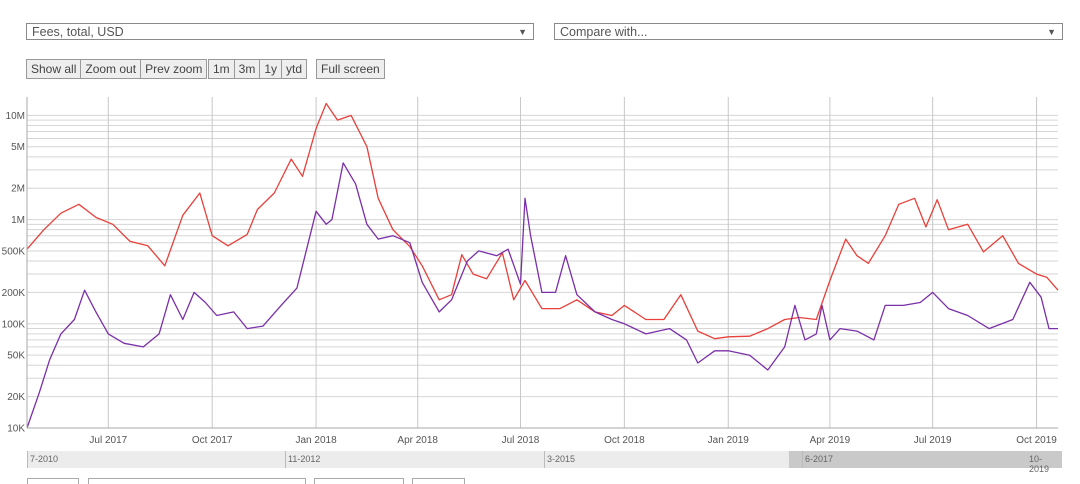 This screenshot has height=484, width=1080. What do you see at coordinates (14, 324) in the screenshot?
I see `y-tick-label: 100K` at bounding box center [14, 324].